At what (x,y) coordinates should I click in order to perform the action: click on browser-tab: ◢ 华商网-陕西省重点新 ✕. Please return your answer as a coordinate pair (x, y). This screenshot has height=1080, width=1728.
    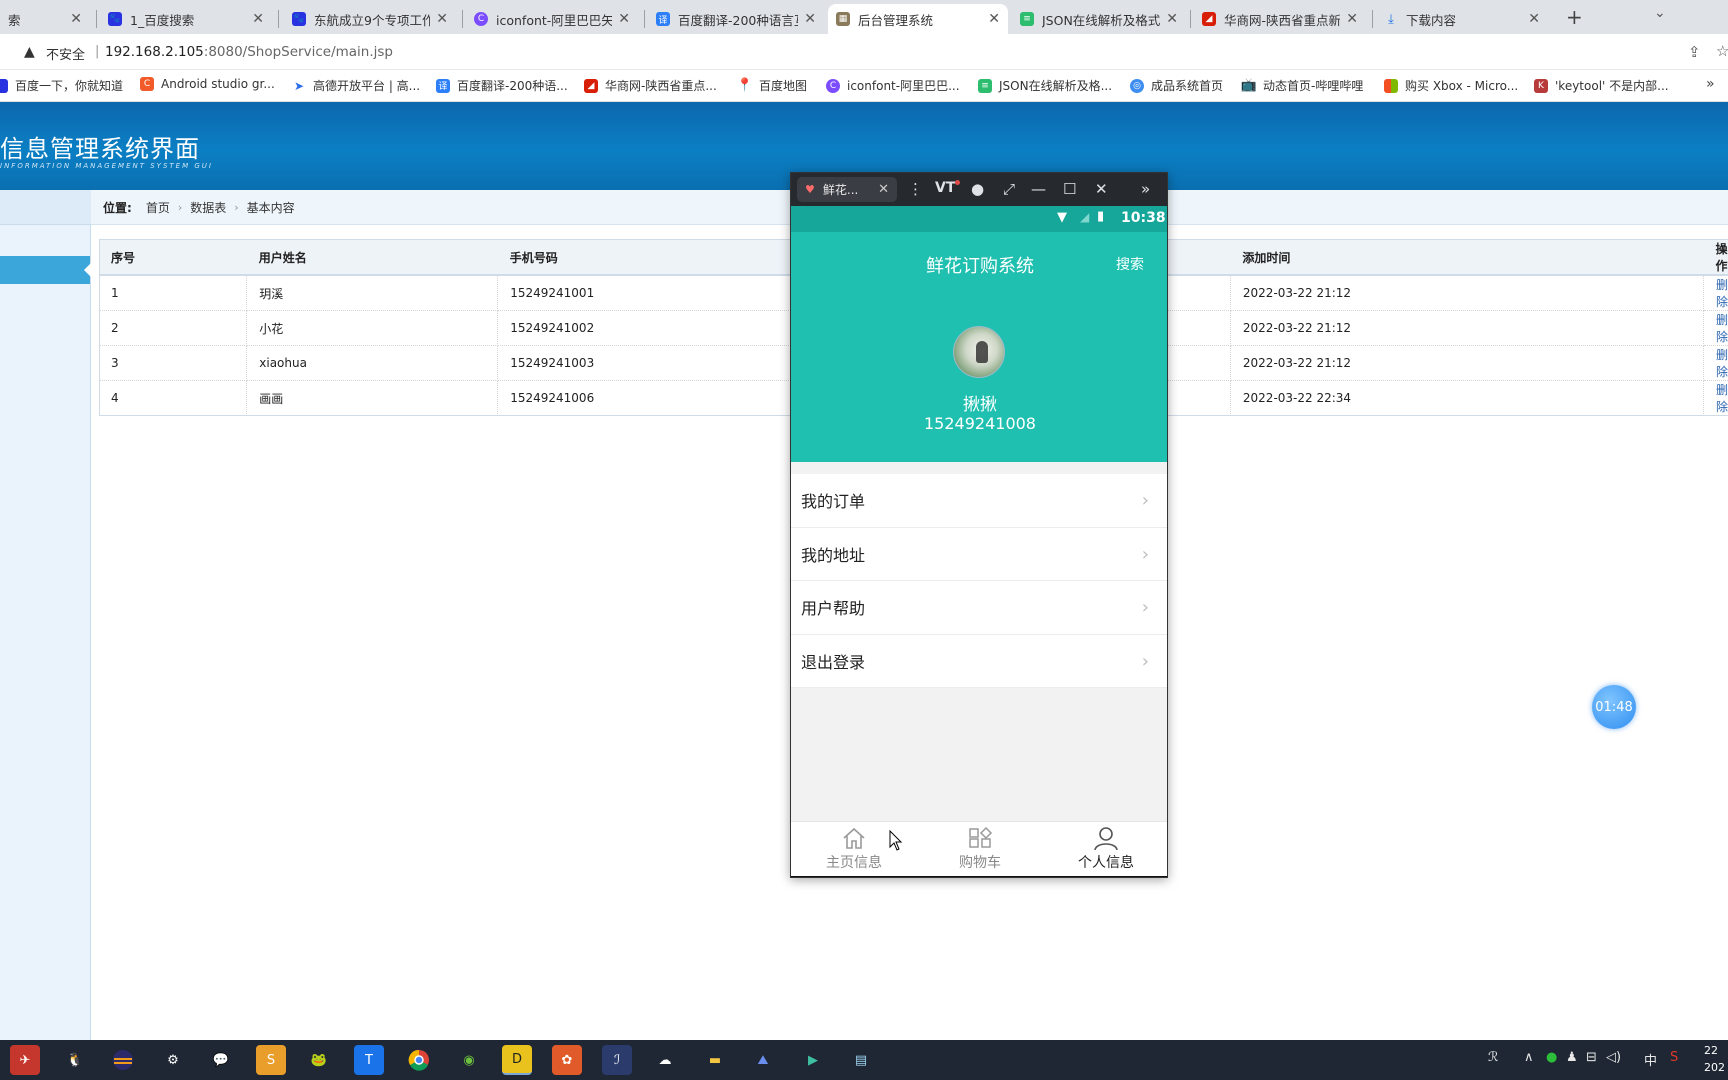
    Looking at the image, I should click on (1280, 19).